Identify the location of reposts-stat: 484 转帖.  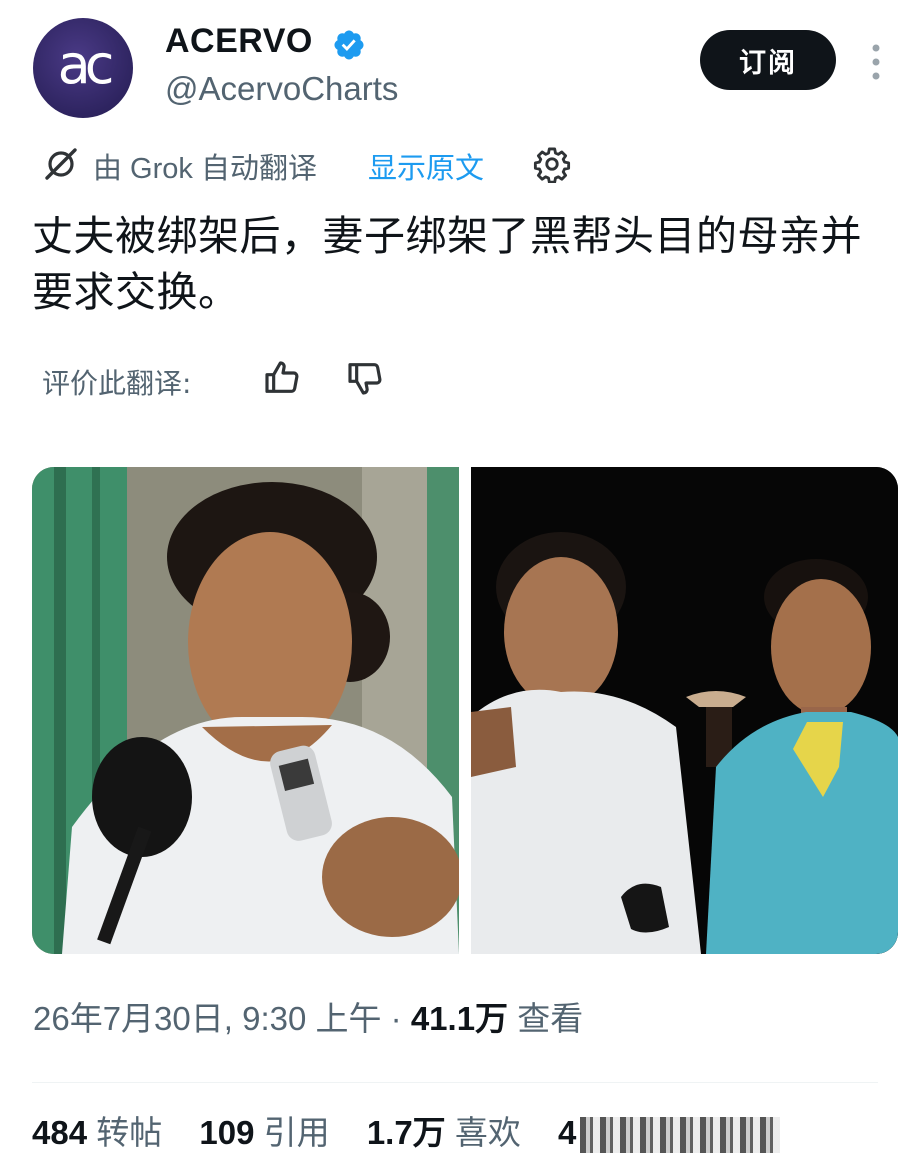
(97, 1130).